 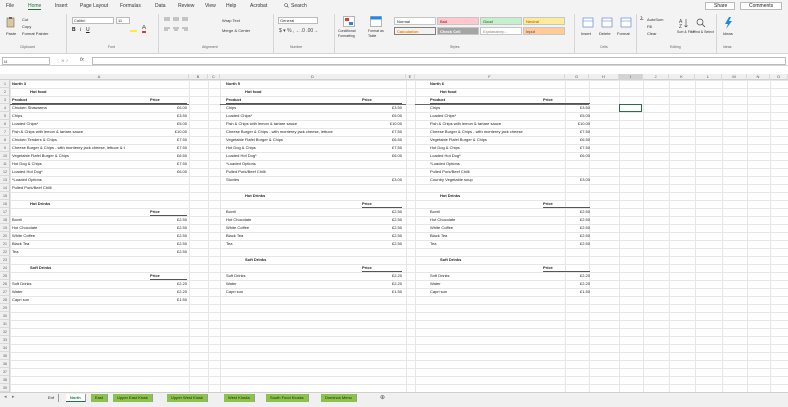 What do you see at coordinates (489, 276) in the screenshot?
I see `item-name: Soft Drinks` at bounding box center [489, 276].